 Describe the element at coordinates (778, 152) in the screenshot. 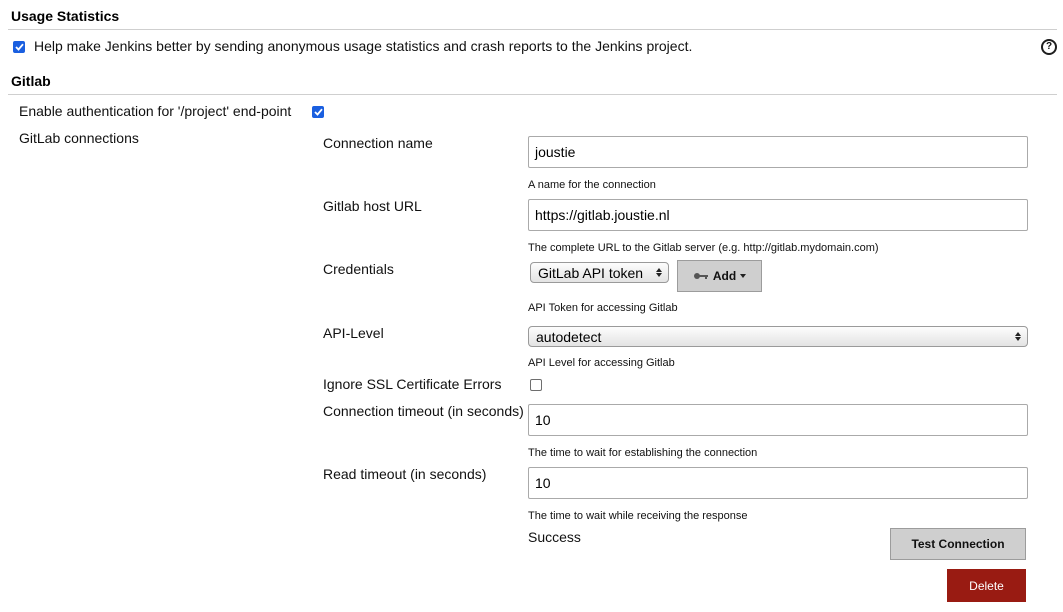

I see `connection-name-input: joustie` at that location.